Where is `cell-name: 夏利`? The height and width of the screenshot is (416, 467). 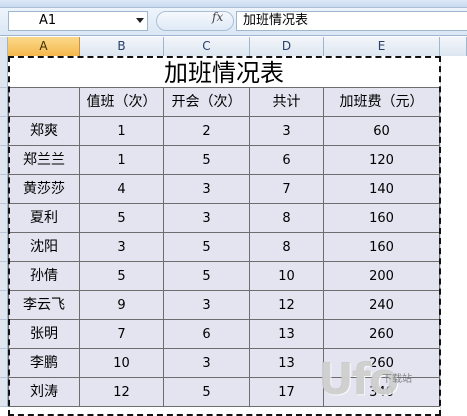 cell-name: 夏利 is located at coordinates (44, 218).